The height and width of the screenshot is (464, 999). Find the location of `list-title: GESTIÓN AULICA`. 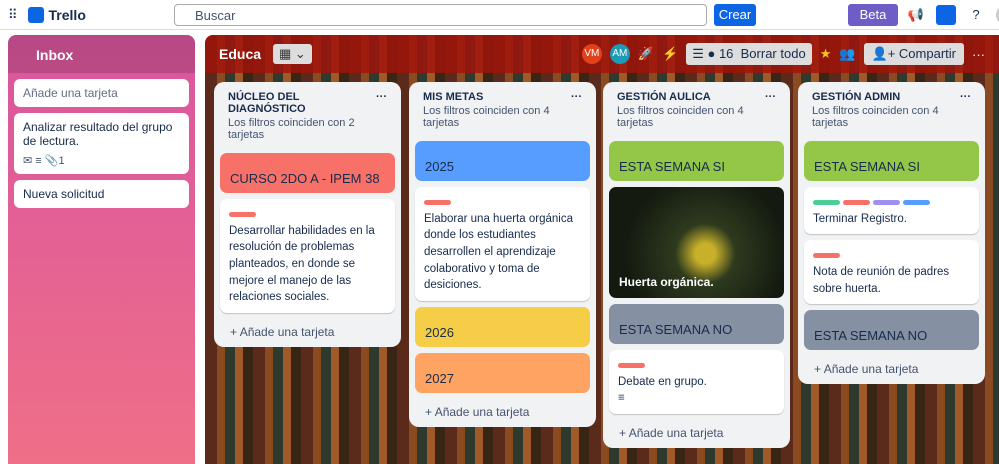

list-title: GESTIÓN AULICA is located at coordinates (664, 97).